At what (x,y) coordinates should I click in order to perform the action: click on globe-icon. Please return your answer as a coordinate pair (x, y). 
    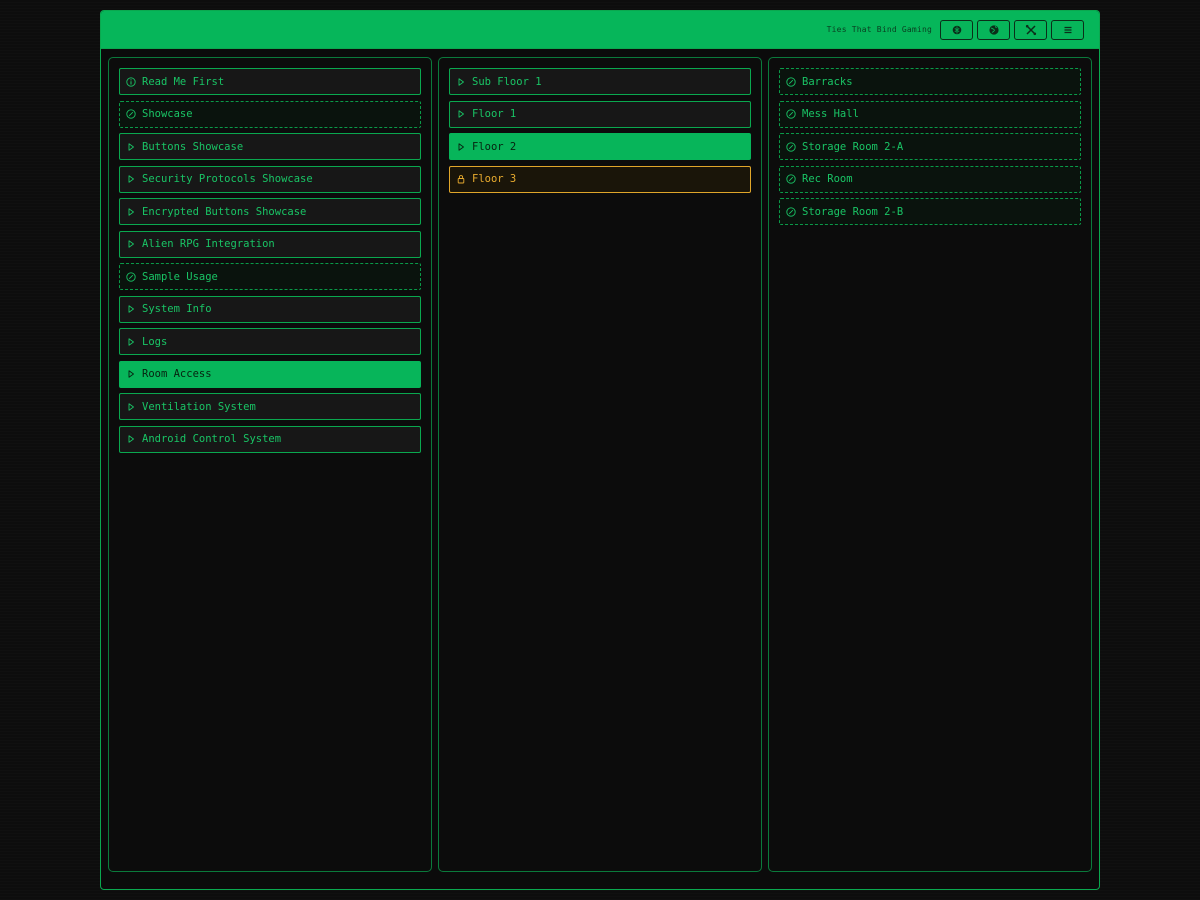
    Looking at the image, I should click on (993, 30).